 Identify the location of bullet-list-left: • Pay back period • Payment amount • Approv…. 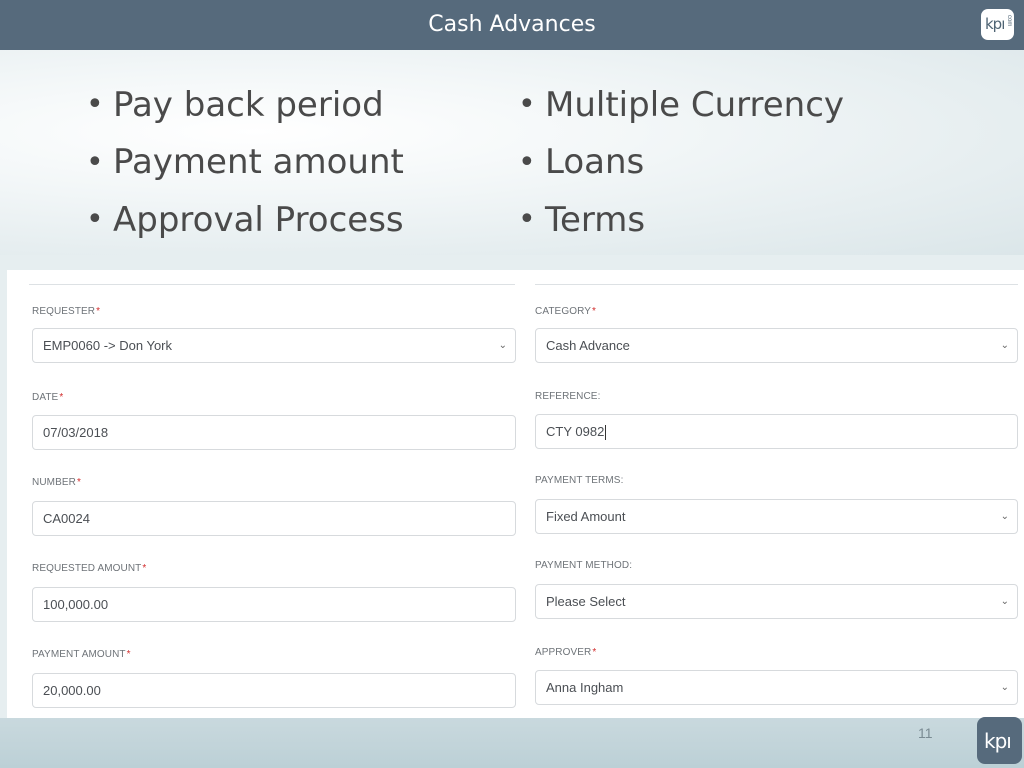
(245, 162).